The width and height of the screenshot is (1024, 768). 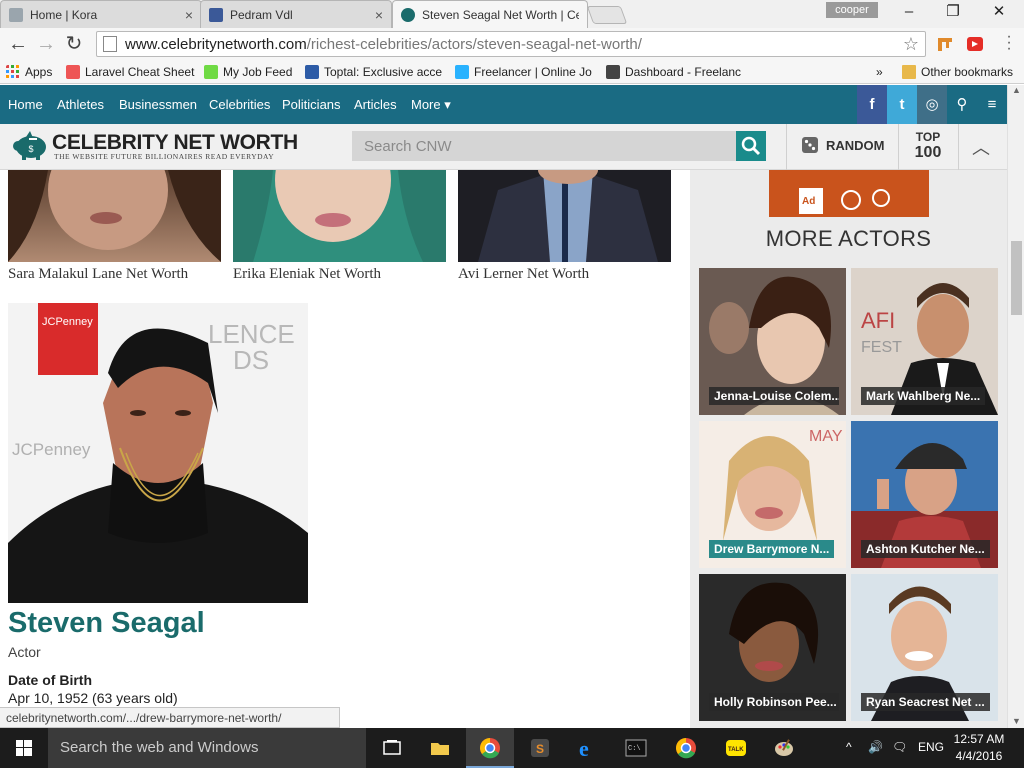 What do you see at coordinates (114, 216) in the screenshot?
I see `related-photo-sara-malakul-lane` at bounding box center [114, 216].